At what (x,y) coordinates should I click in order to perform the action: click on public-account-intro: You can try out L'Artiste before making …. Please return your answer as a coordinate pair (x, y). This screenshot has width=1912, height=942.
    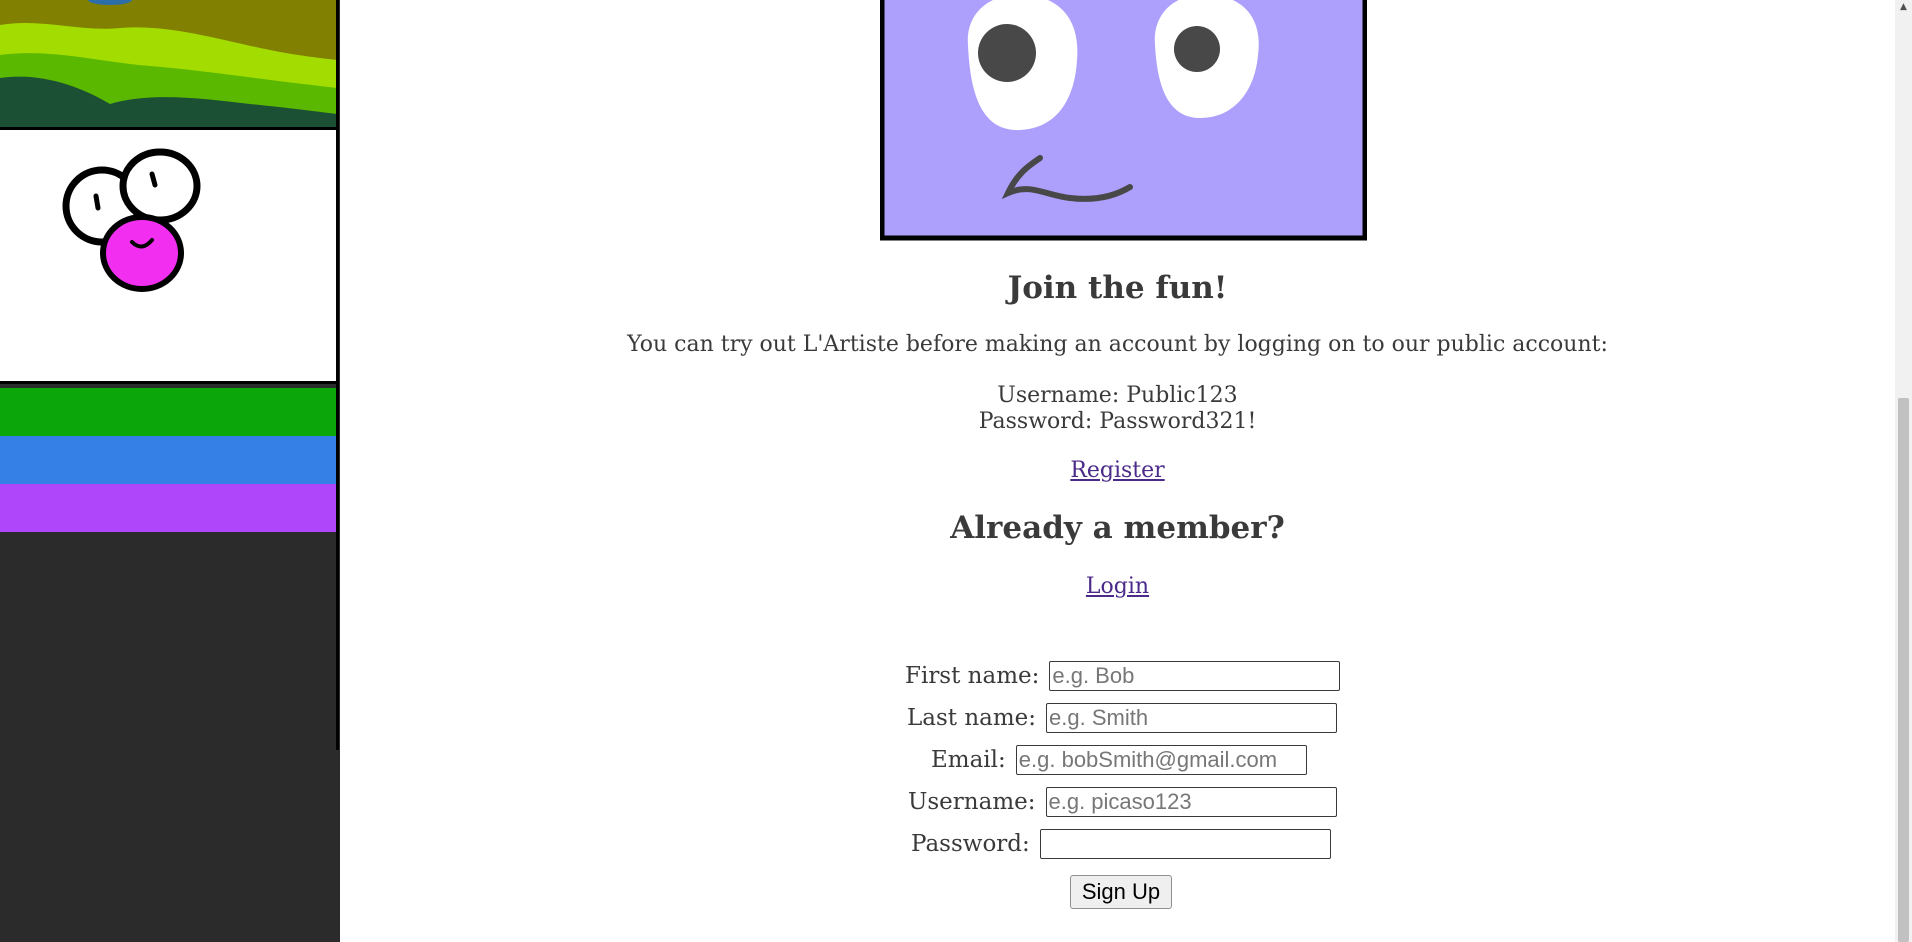
    Looking at the image, I should click on (1117, 344).